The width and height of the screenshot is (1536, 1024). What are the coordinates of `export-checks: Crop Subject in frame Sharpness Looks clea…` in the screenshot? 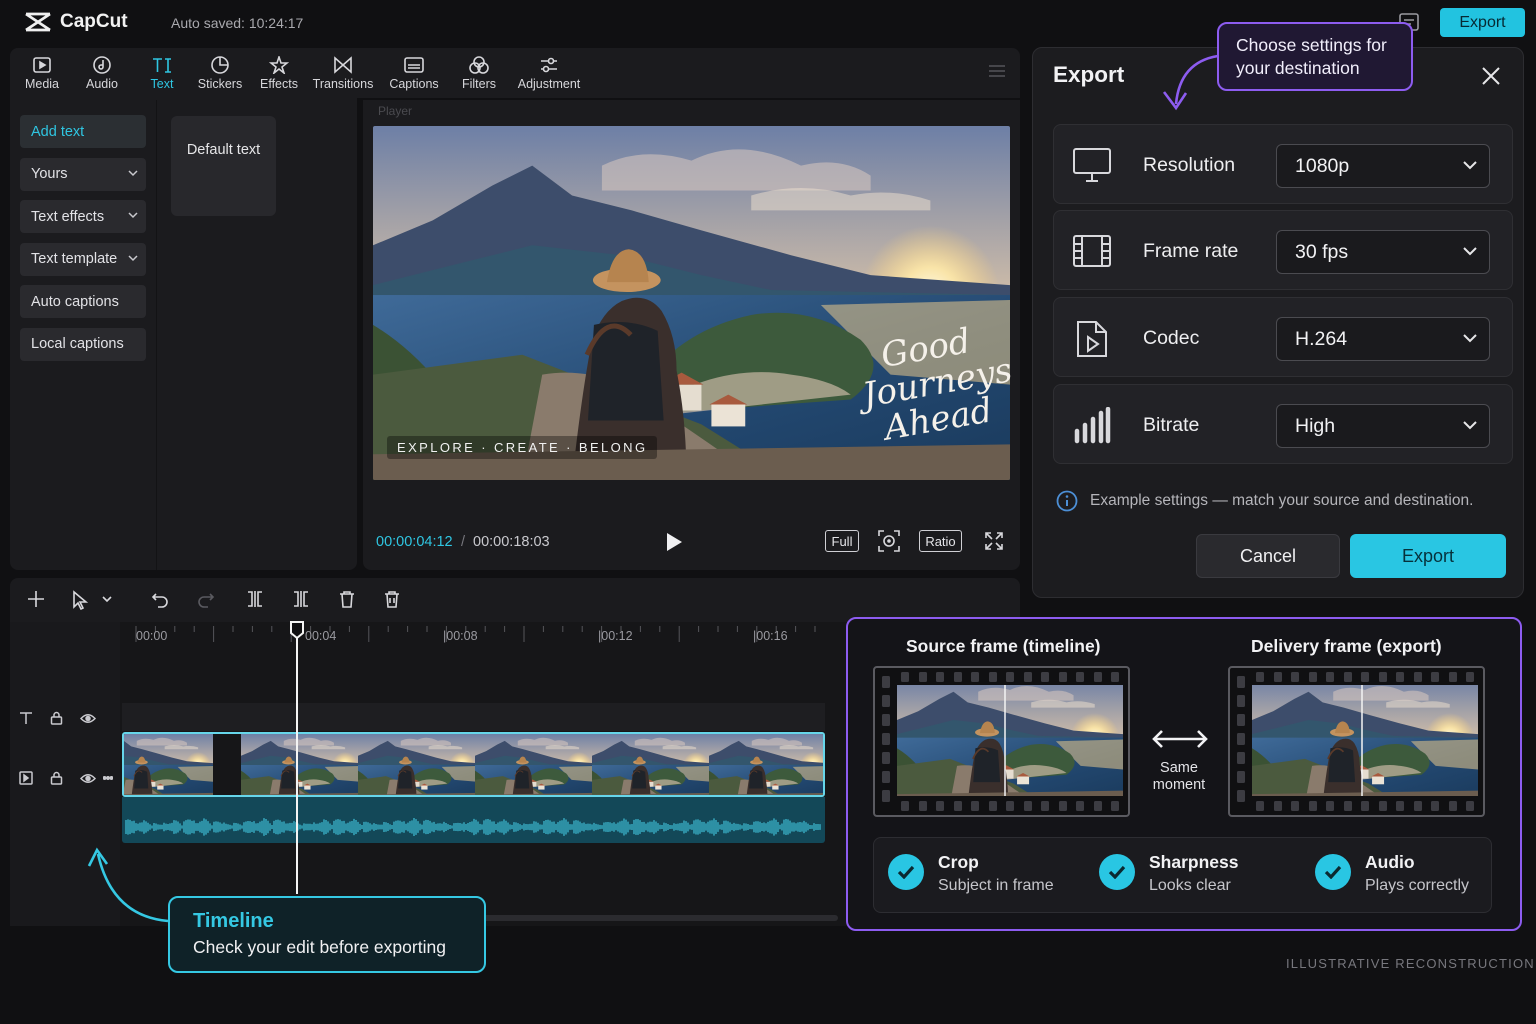 It's located at (1182, 875).